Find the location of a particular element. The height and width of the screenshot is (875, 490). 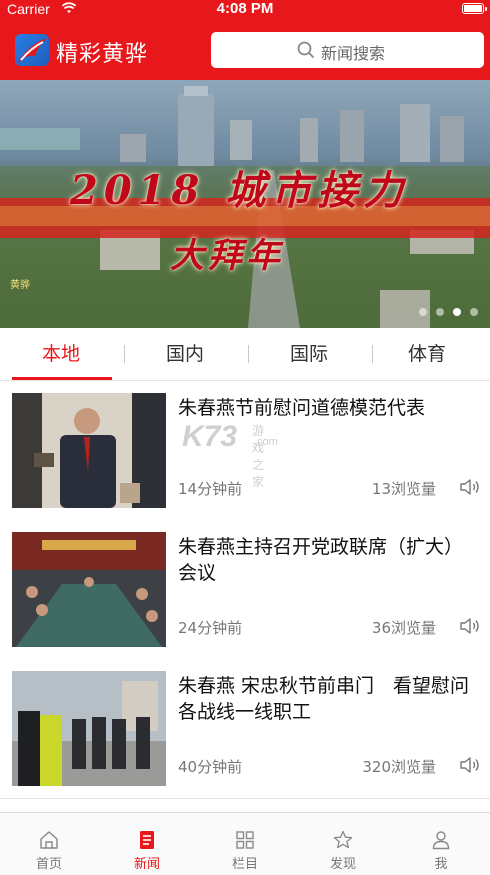

watermark-side-top: 游戏之家 is located at coordinates (258, 456).